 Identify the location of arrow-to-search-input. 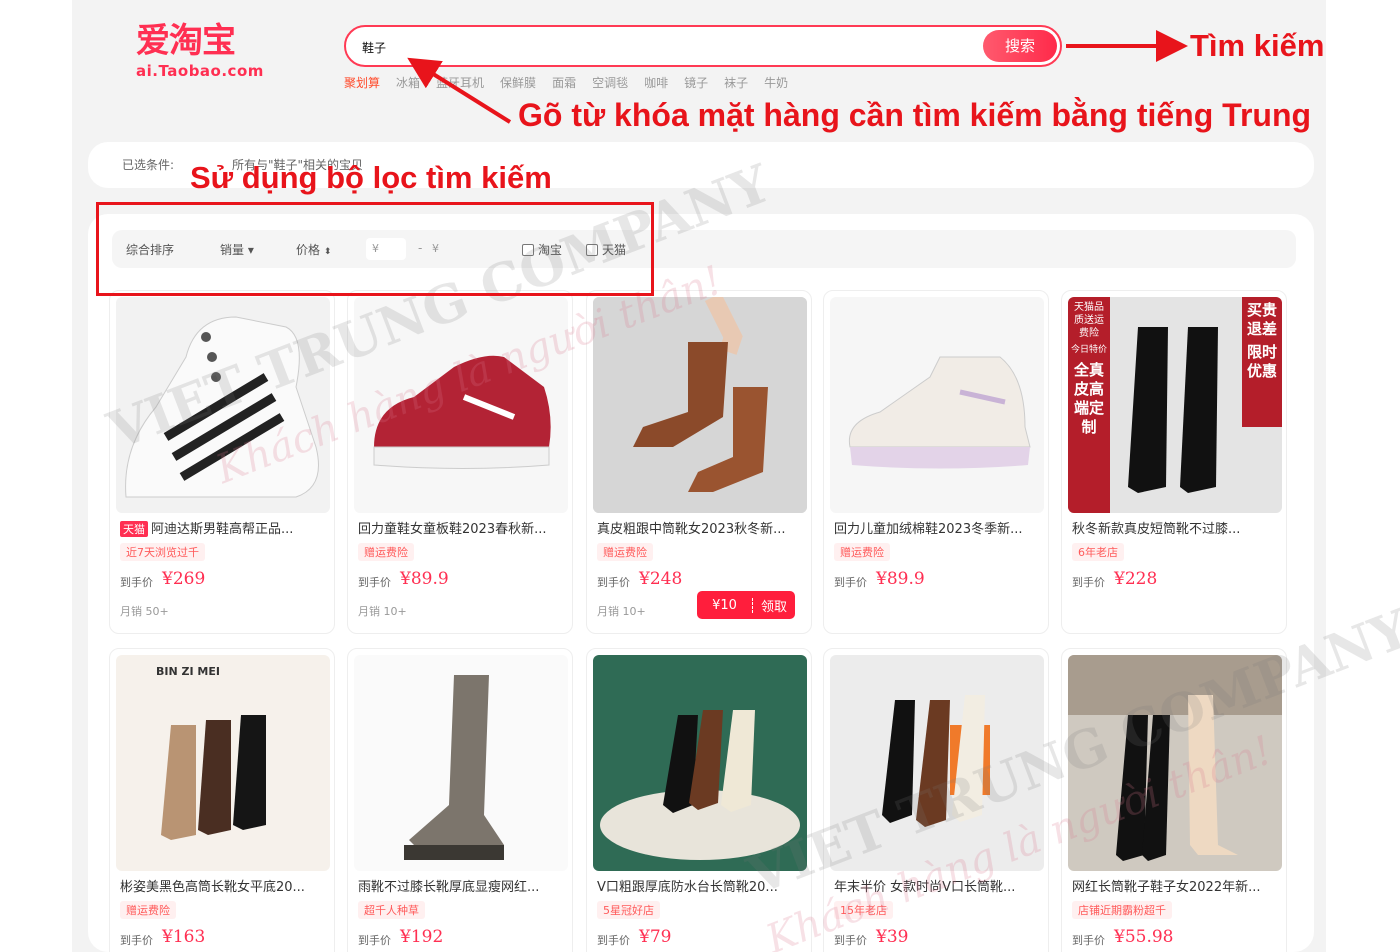
(459, 90).